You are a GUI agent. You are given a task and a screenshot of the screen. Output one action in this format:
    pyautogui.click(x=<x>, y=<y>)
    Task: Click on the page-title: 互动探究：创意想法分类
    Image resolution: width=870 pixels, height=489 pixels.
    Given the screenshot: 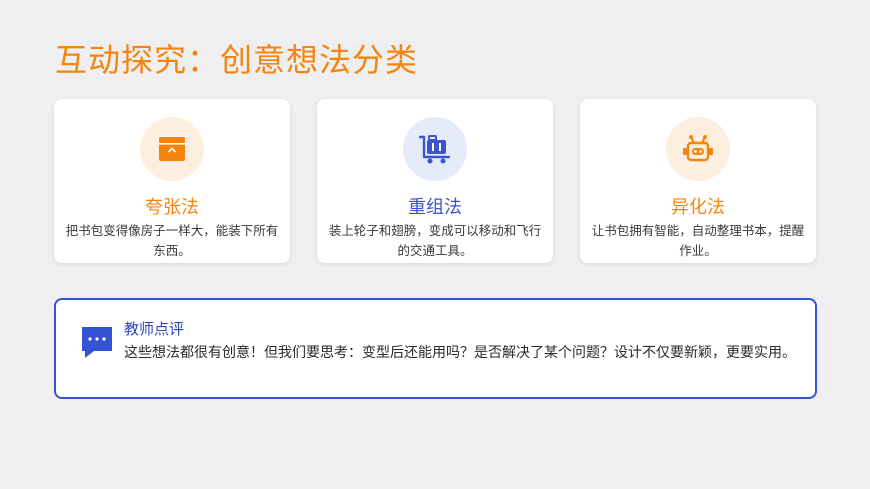 What is the action you would take?
    pyautogui.click(x=237, y=60)
    